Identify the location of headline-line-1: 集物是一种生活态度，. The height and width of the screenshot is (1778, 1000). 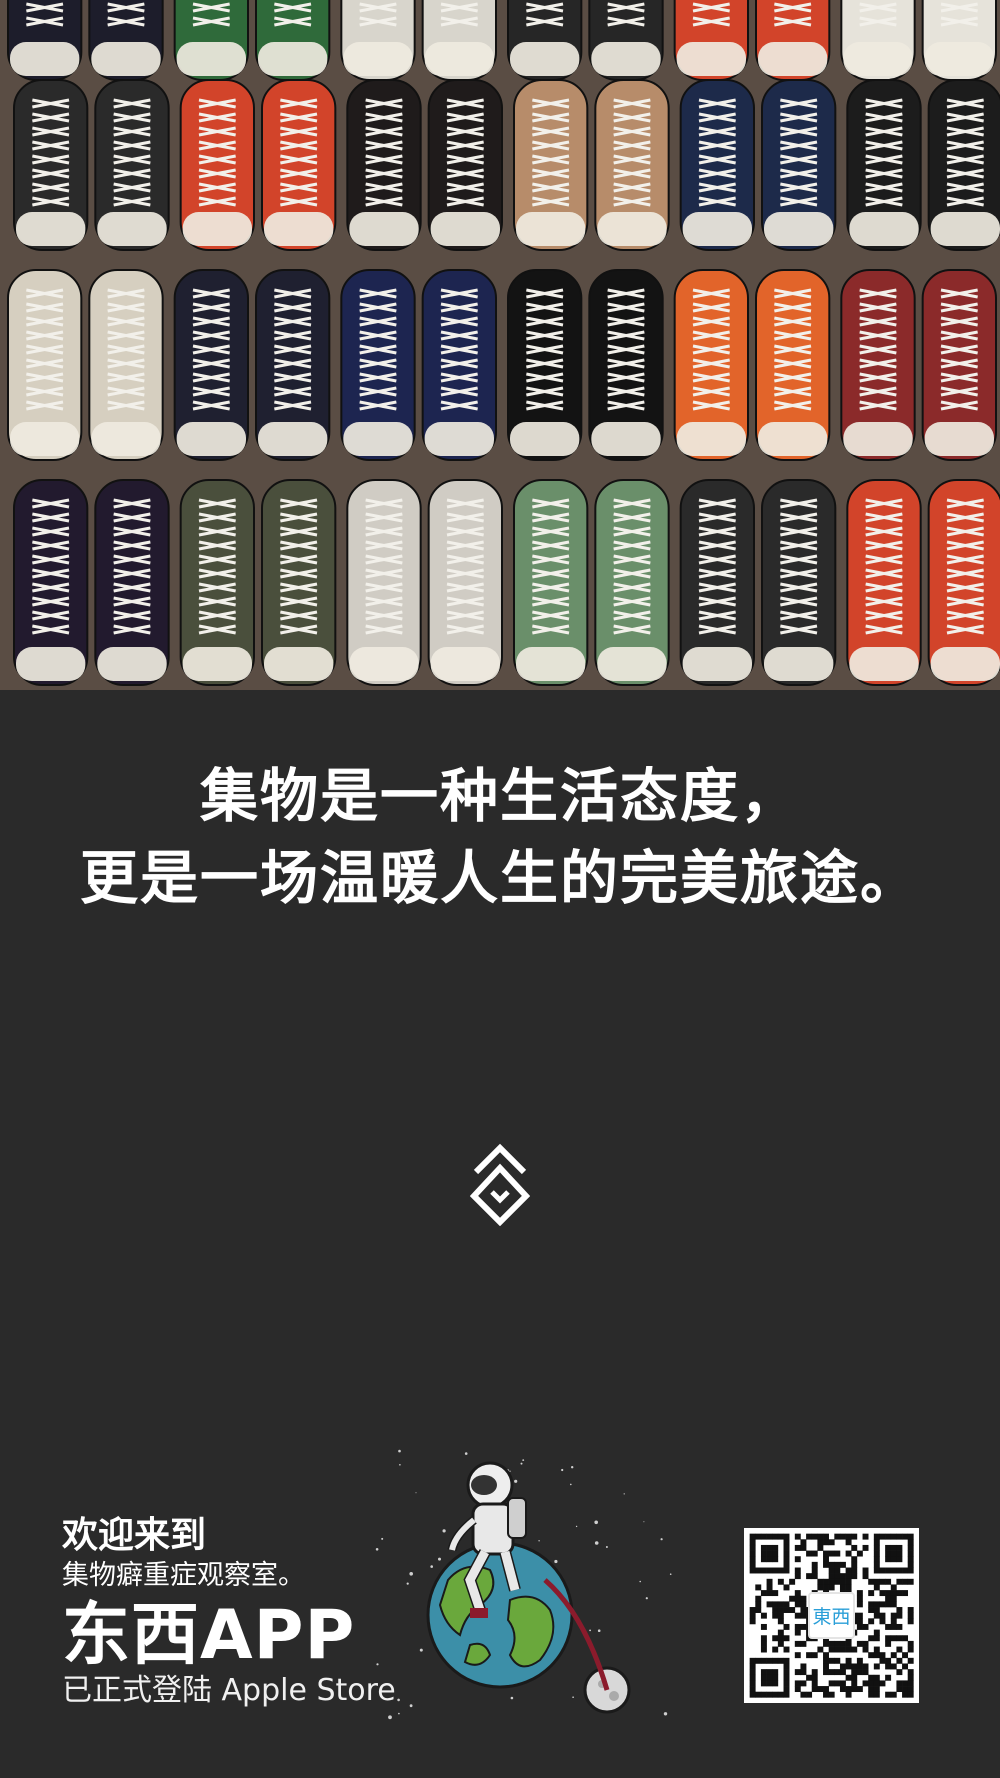
(499, 796).